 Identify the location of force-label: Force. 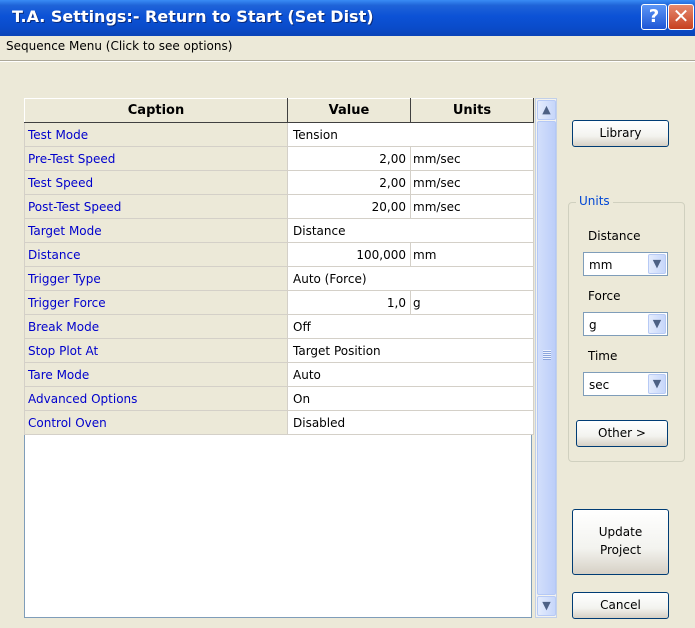
(604, 296).